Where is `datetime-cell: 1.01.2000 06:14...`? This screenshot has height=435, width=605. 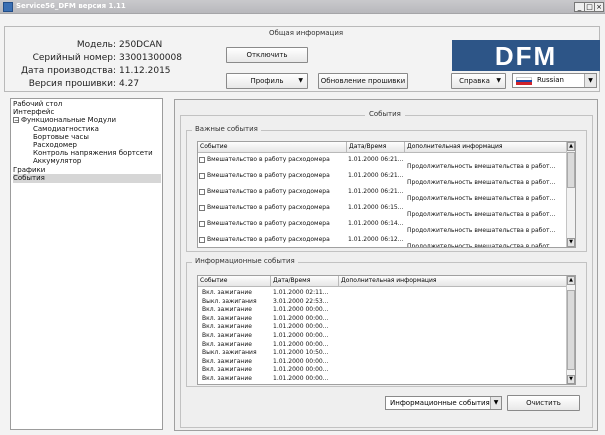
datetime-cell: 1.01.2000 06:14... is located at coordinates (376, 223).